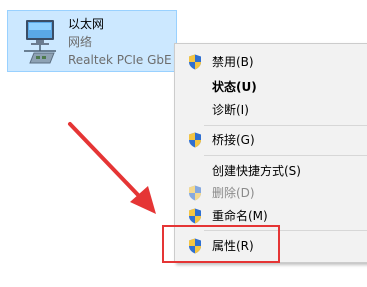 Image resolution: width=367 pixels, height=287 pixels. What do you see at coordinates (233, 193) in the screenshot?
I see `menu-item-label: 删除(D)` at bounding box center [233, 193].